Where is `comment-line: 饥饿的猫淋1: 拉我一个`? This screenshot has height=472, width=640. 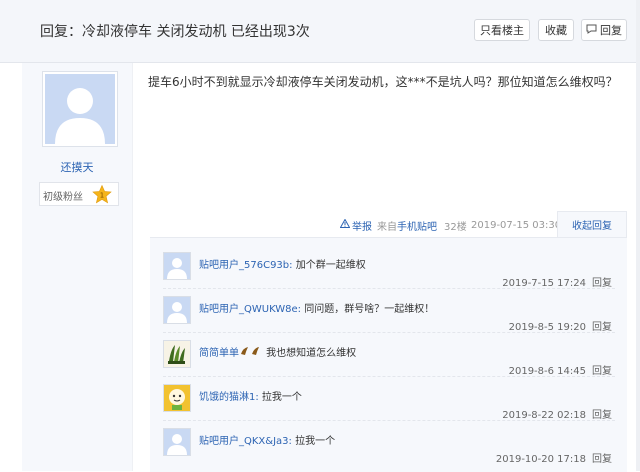
comment-line: 饥饿的猫淋1: 拉我一个 is located at coordinates (250, 395).